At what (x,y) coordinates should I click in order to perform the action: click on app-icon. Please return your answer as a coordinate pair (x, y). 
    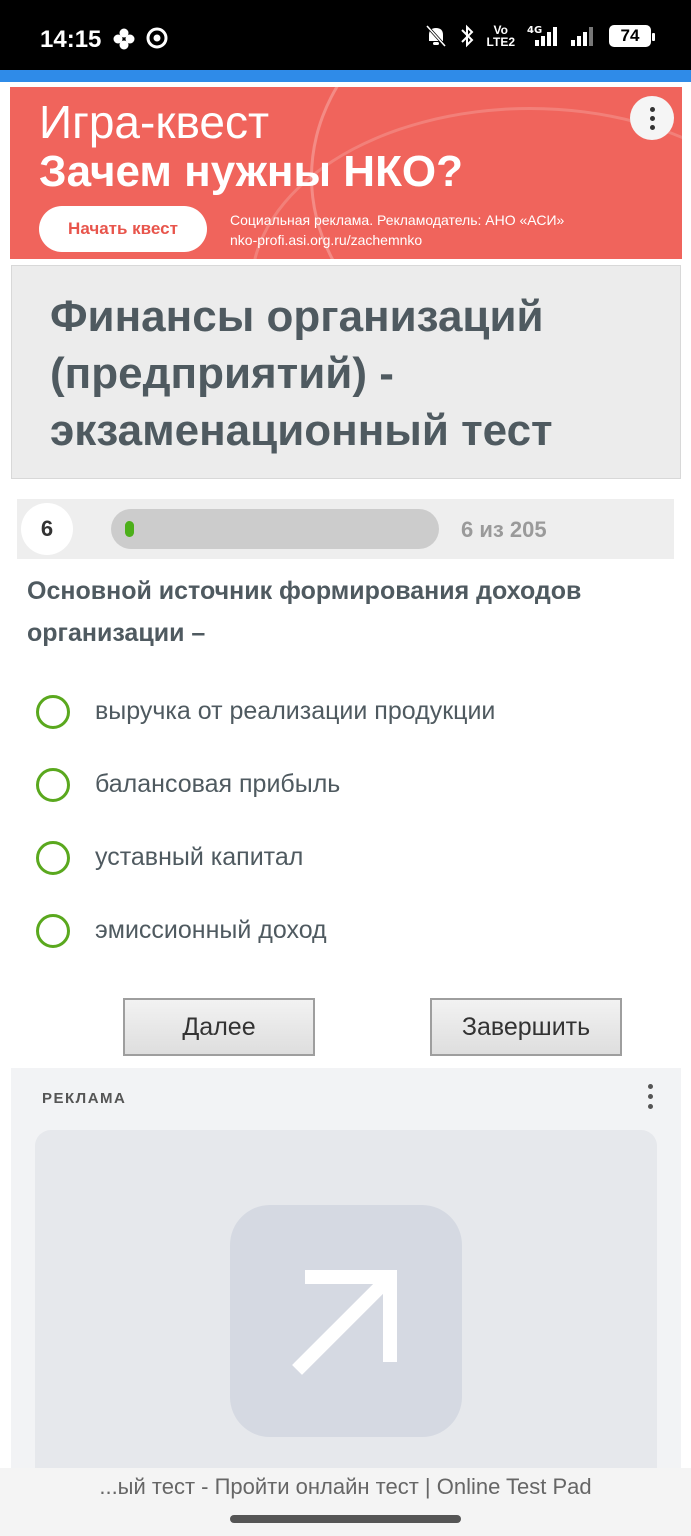
    Looking at the image, I should click on (124, 39).